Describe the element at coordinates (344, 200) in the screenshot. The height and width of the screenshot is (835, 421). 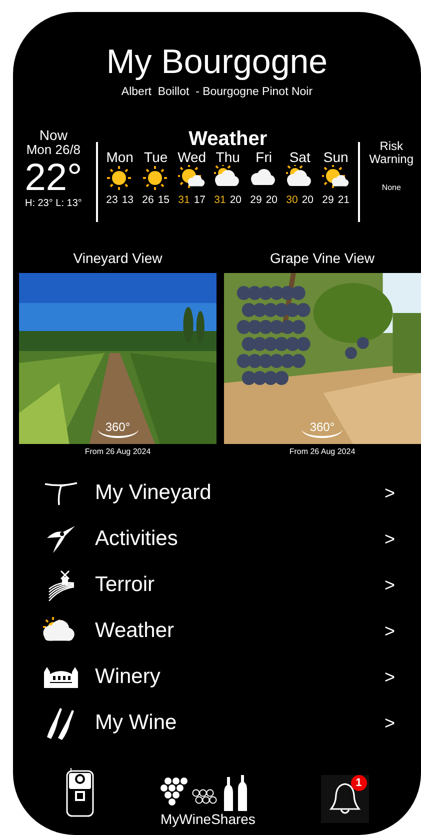
I see `low-temperature: 21` at that location.